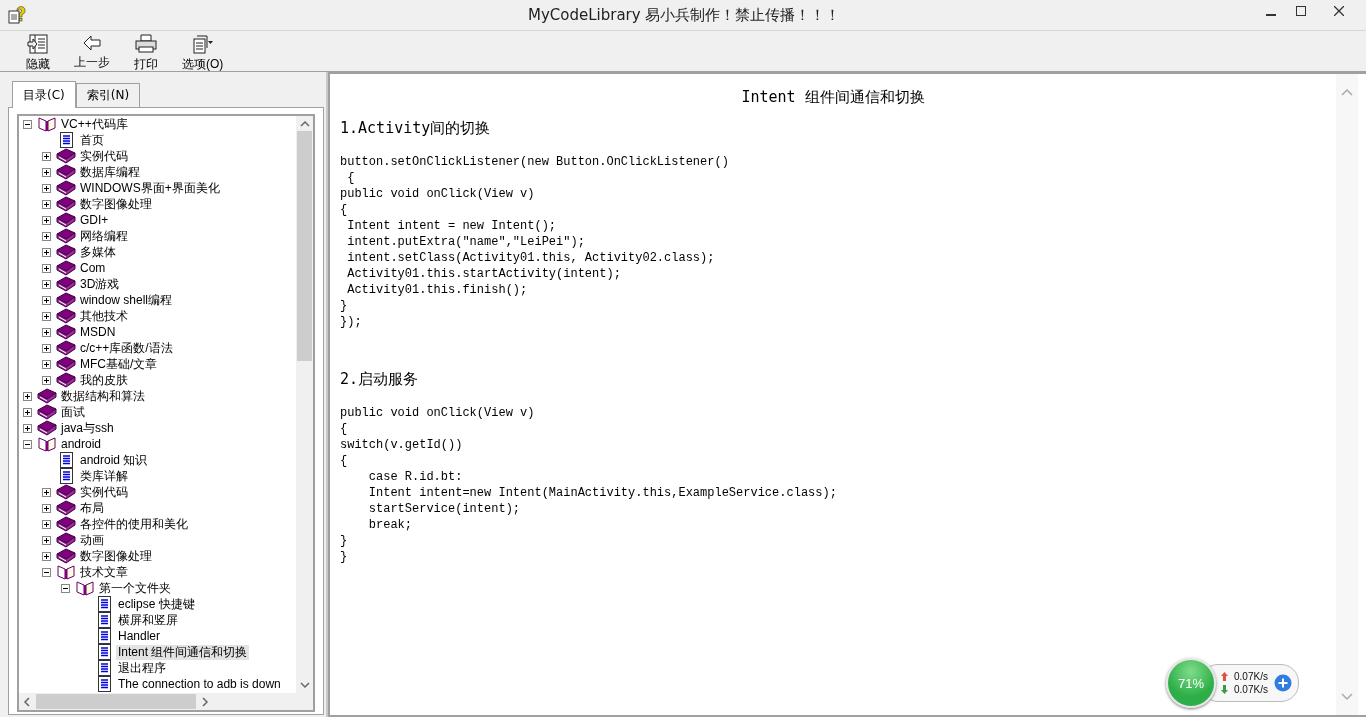 The height and width of the screenshot is (717, 1366). What do you see at coordinates (304, 685) in the screenshot?
I see `scroll-down-icon` at bounding box center [304, 685].